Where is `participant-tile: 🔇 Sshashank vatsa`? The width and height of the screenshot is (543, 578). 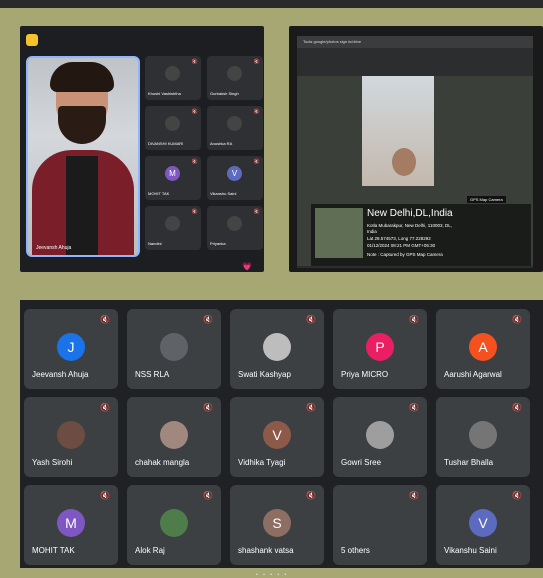
participant-tile: 🔇 Sshashank vatsa is located at coordinates (277, 525).